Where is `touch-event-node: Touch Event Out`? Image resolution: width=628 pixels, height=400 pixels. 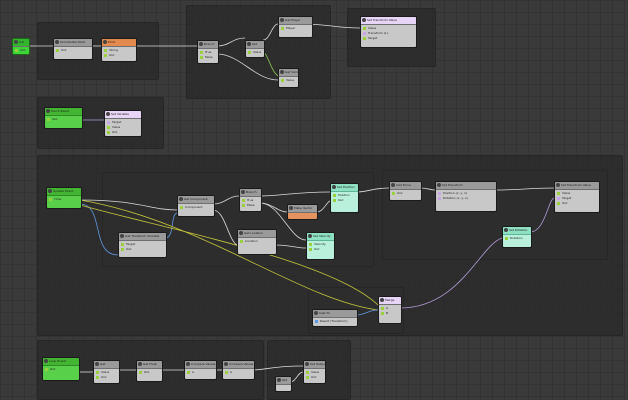 touch-event-node: Touch Event Out is located at coordinates (63, 118).